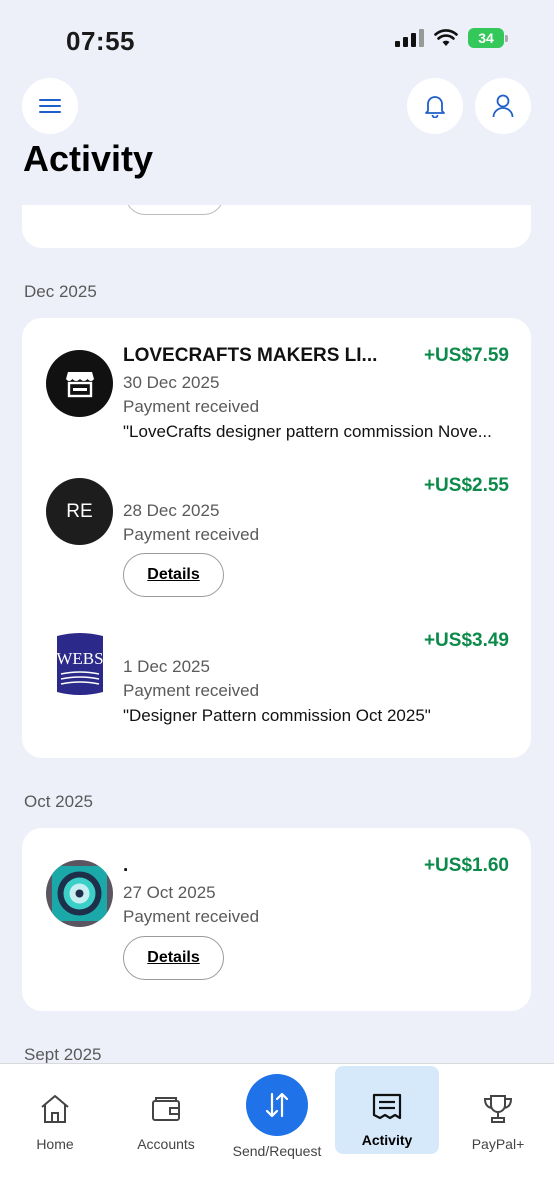 The image size is (554, 1200). Describe the element at coordinates (446, 38) in the screenshot. I see `wifi-icon` at that location.